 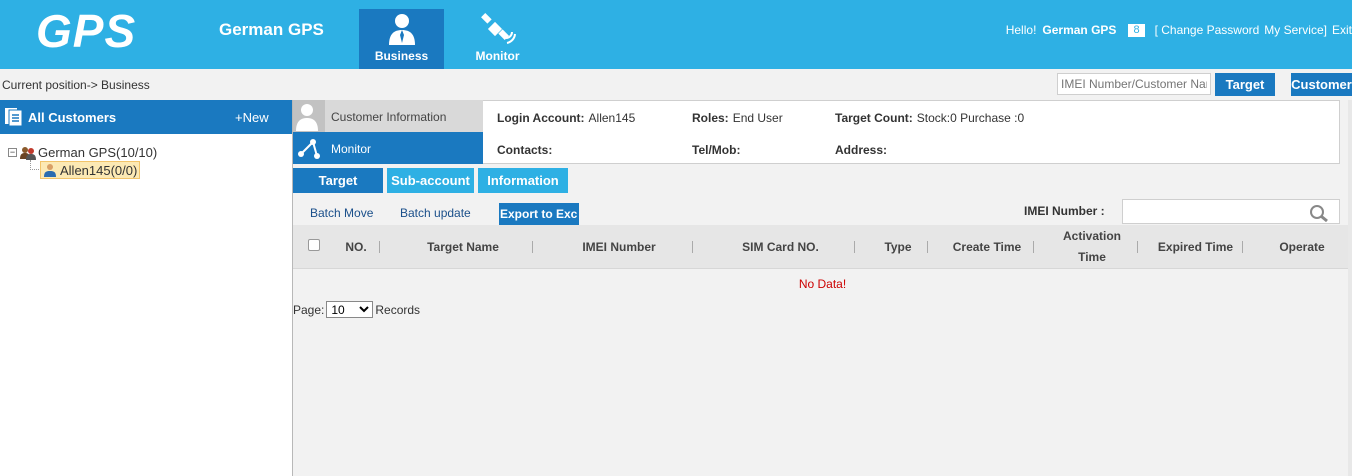 I want to click on batch-update-link: Batch update, so click(x=435, y=213).